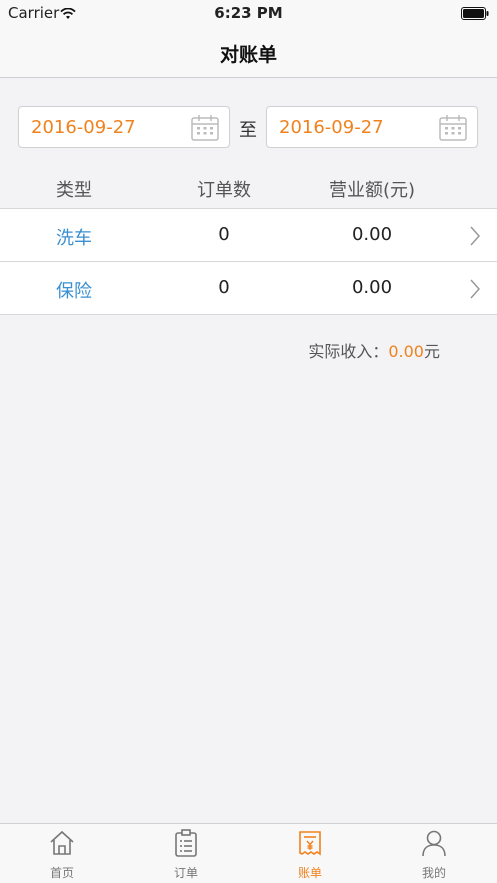 The height and width of the screenshot is (883, 497). What do you see at coordinates (433, 873) in the screenshot?
I see `tab-label: 我的` at bounding box center [433, 873].